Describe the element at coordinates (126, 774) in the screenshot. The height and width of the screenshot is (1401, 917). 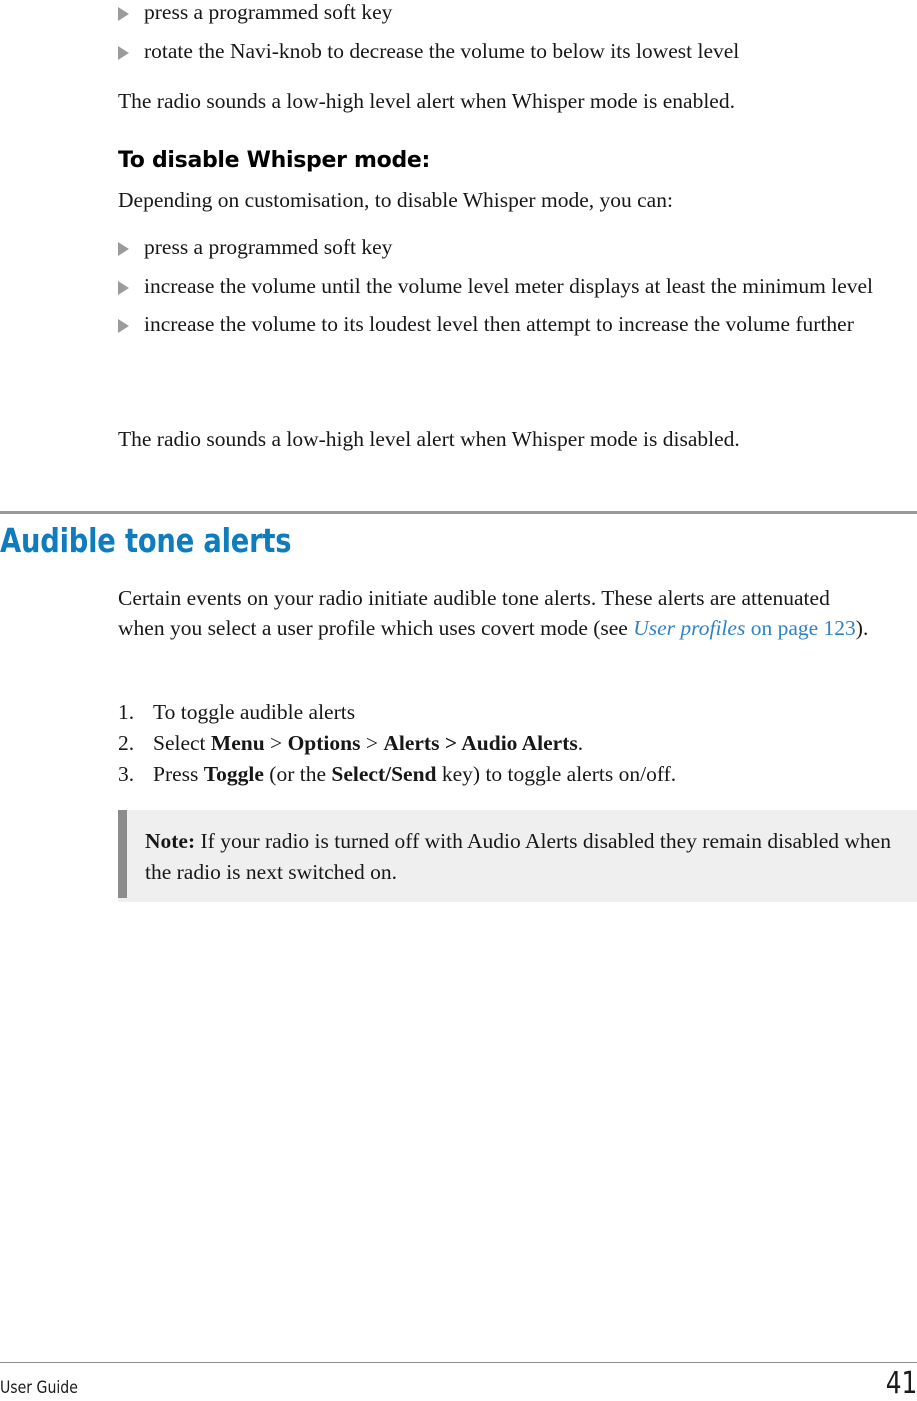
I see `list-item-number: 3.` at that location.